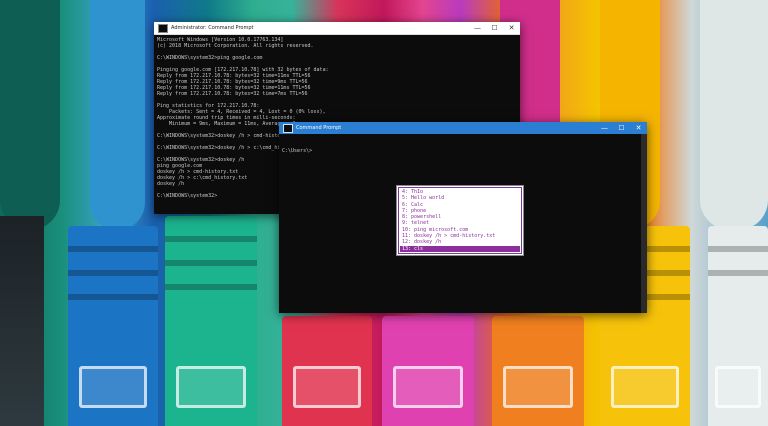 This screenshot has height=426, width=768. What do you see at coordinates (538, 371) in the screenshot?
I see `plug-orange` at bounding box center [538, 371].